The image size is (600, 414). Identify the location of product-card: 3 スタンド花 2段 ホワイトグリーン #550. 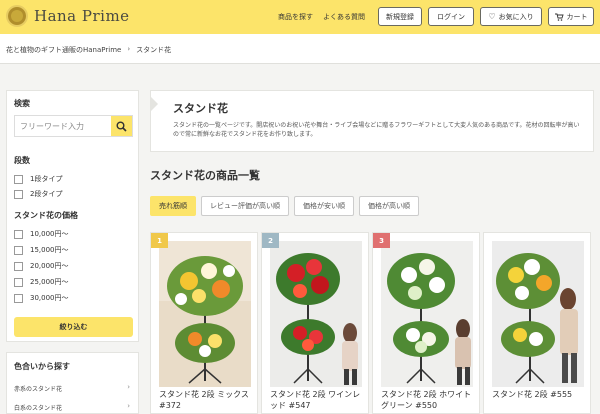
(426, 323).